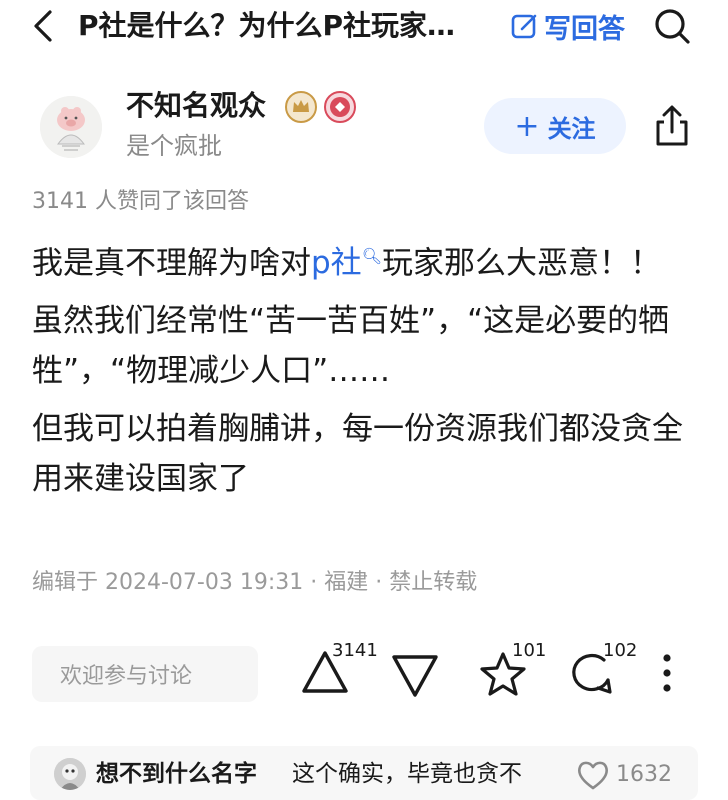 Image resolution: width=728 pixels, height=800 pixels. Describe the element at coordinates (255, 582) in the screenshot. I see `edit-meta: 编辑于 2024-07-03 19:31 · 福建 · 禁止转载` at that location.